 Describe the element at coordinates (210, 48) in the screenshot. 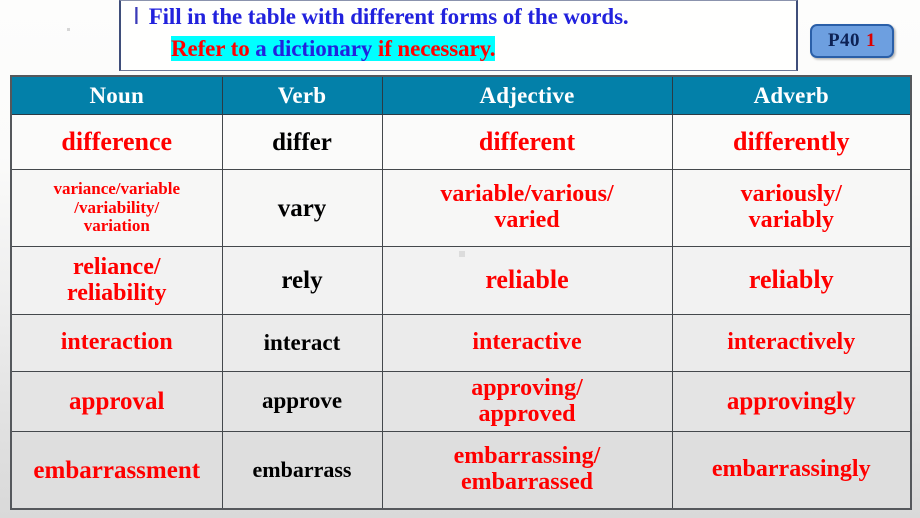

I see `refer-to-text: Refer to` at that location.